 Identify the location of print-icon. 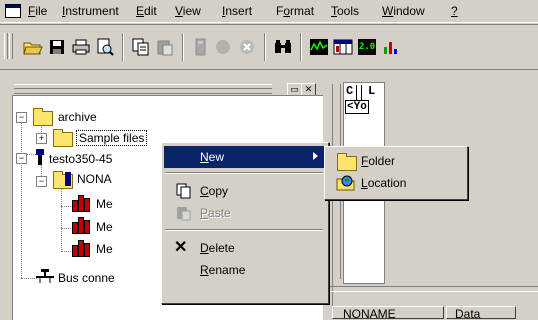
(81, 47).